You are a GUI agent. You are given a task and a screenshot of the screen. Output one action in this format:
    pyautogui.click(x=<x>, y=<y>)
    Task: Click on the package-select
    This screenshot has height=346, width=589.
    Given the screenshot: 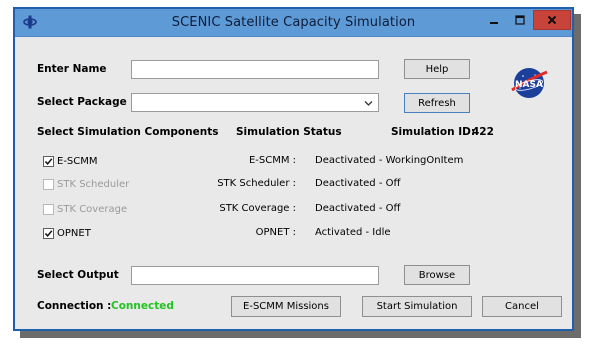 What is the action you would take?
    pyautogui.click(x=255, y=102)
    